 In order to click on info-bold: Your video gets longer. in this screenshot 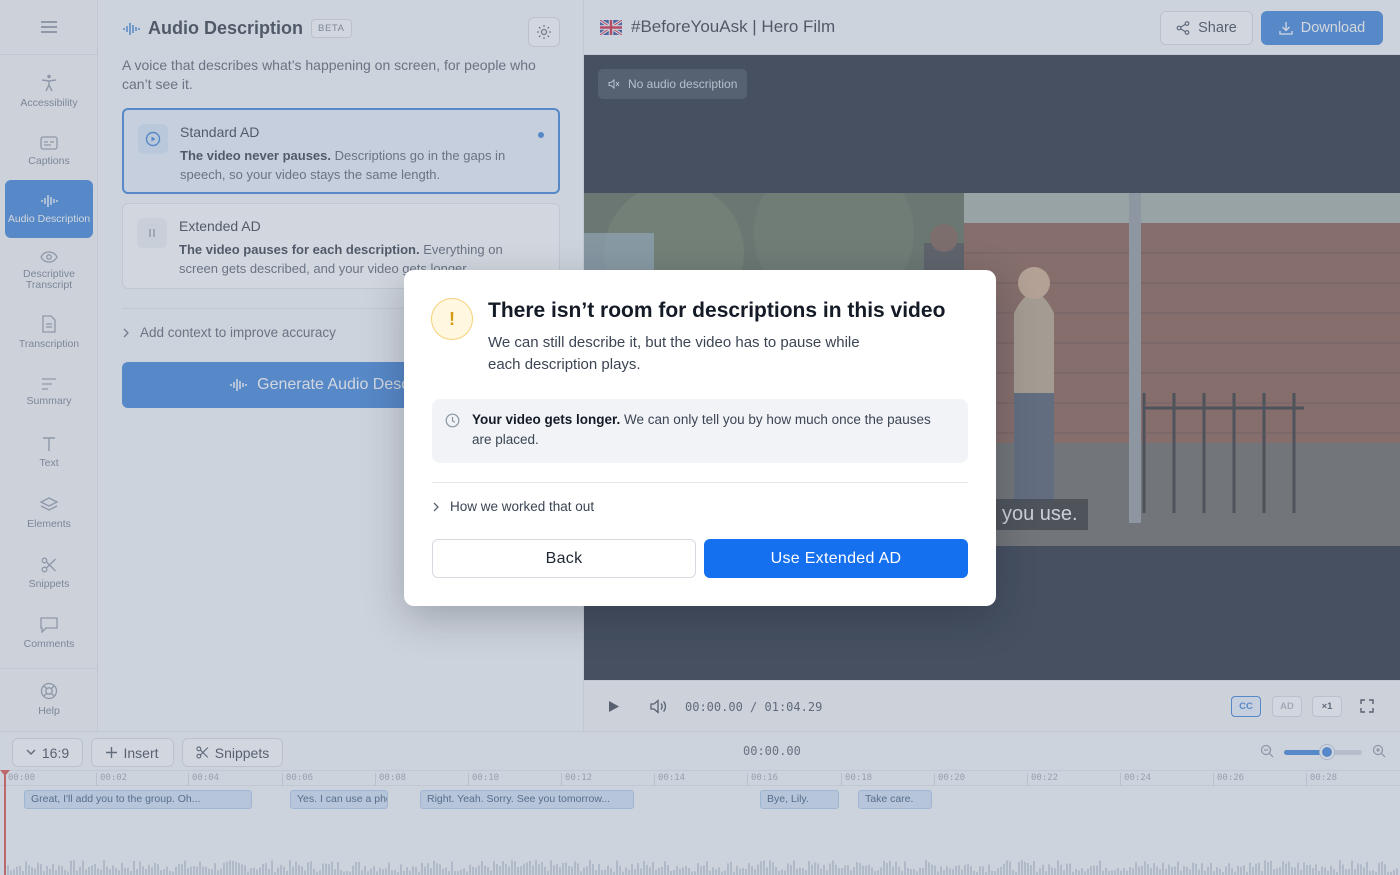, I will do `click(546, 419)`.